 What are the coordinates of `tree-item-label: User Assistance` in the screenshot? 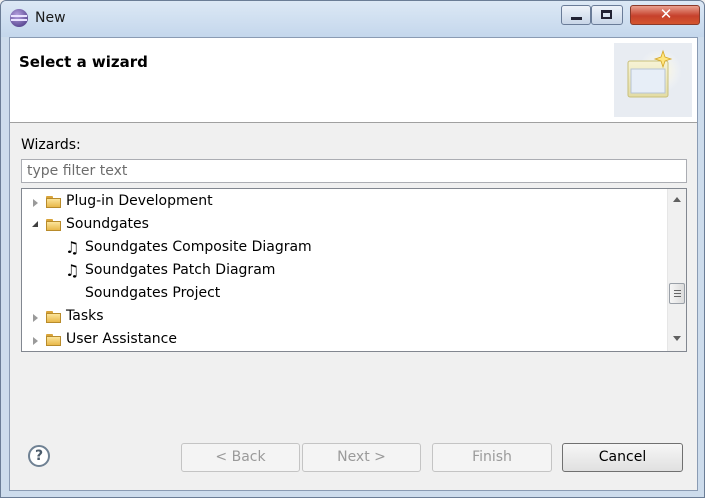 It's located at (121, 339).